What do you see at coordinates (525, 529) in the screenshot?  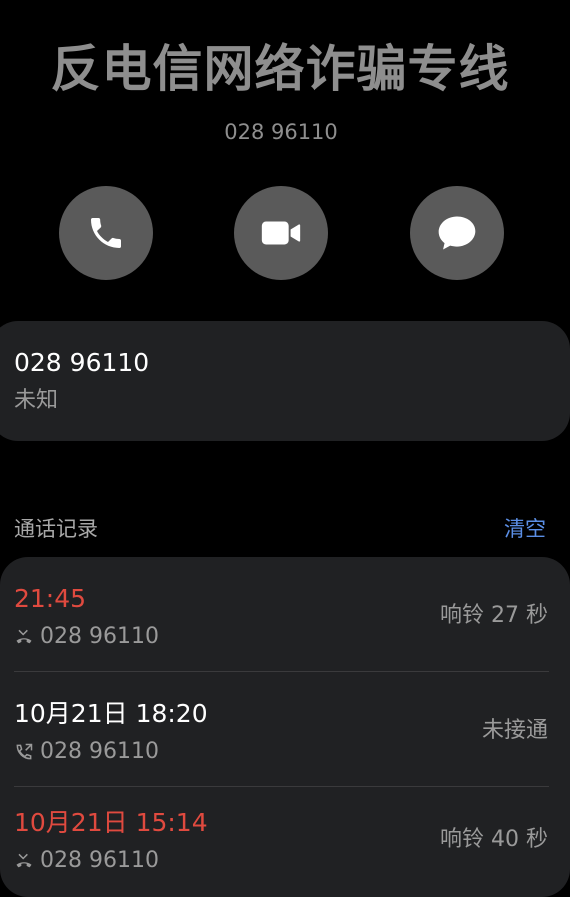 I see `clear-button: 清空` at bounding box center [525, 529].